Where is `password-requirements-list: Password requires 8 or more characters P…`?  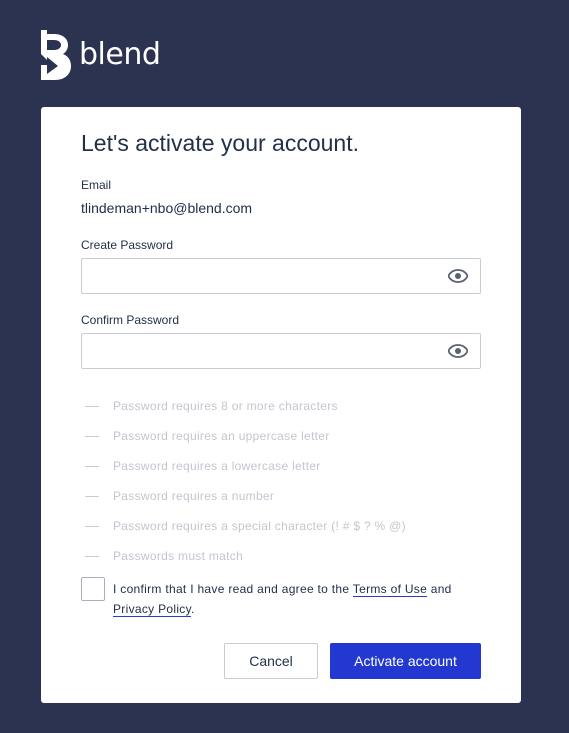
password-requirements-list: Password requires 8 or more characters P… is located at coordinates (245, 481).